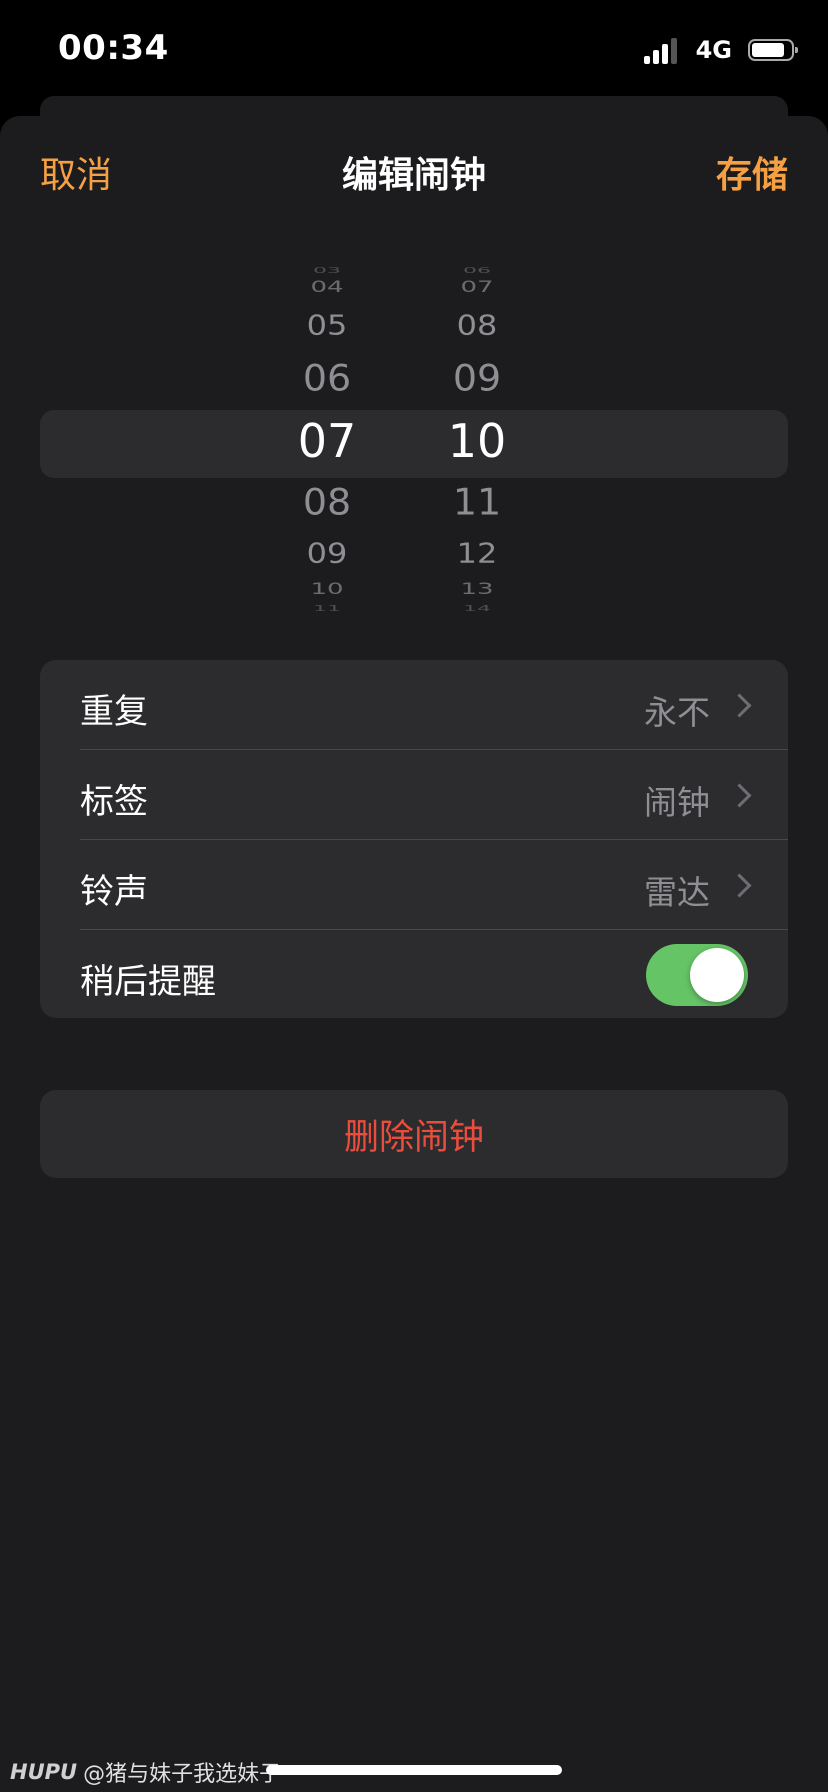 The image size is (828, 1792). Describe the element at coordinates (477, 589) in the screenshot. I see `minute-option: 13` at that location.